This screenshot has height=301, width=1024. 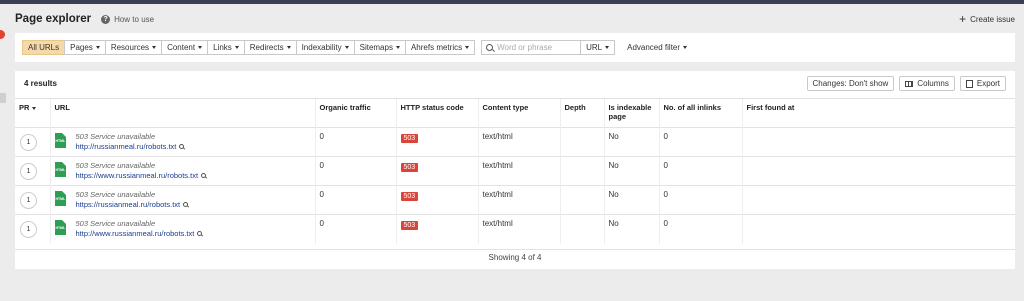 What do you see at coordinates (3, 98) in the screenshot?
I see `sidebar-collapse-handle` at bounding box center [3, 98].